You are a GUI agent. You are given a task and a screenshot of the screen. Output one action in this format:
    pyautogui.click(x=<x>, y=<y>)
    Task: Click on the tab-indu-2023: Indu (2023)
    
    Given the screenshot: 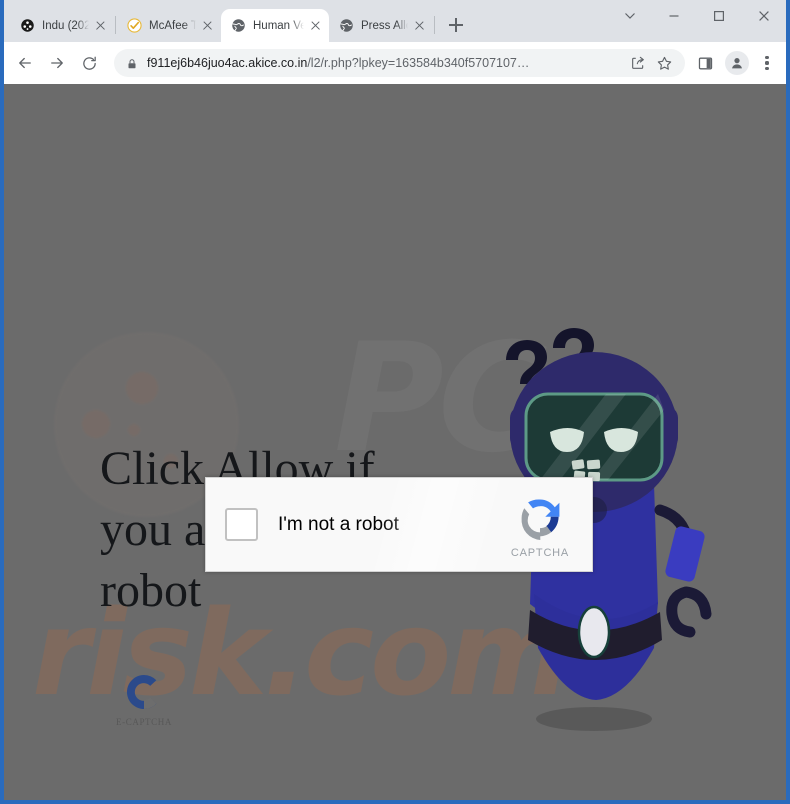 What is the action you would take?
    pyautogui.click(x=62, y=25)
    